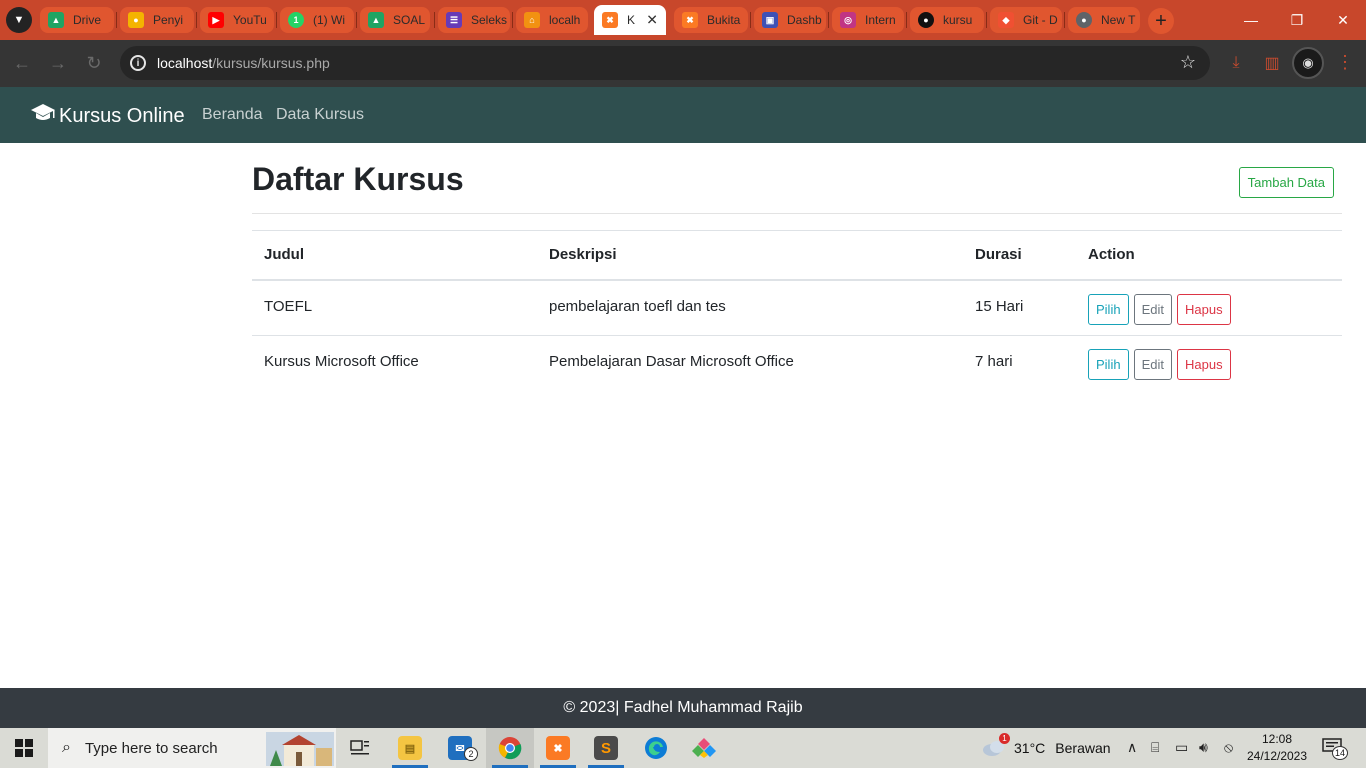 This screenshot has height=768, width=1366. I want to click on bookmark-star-icon: ☆, so click(1188, 62).